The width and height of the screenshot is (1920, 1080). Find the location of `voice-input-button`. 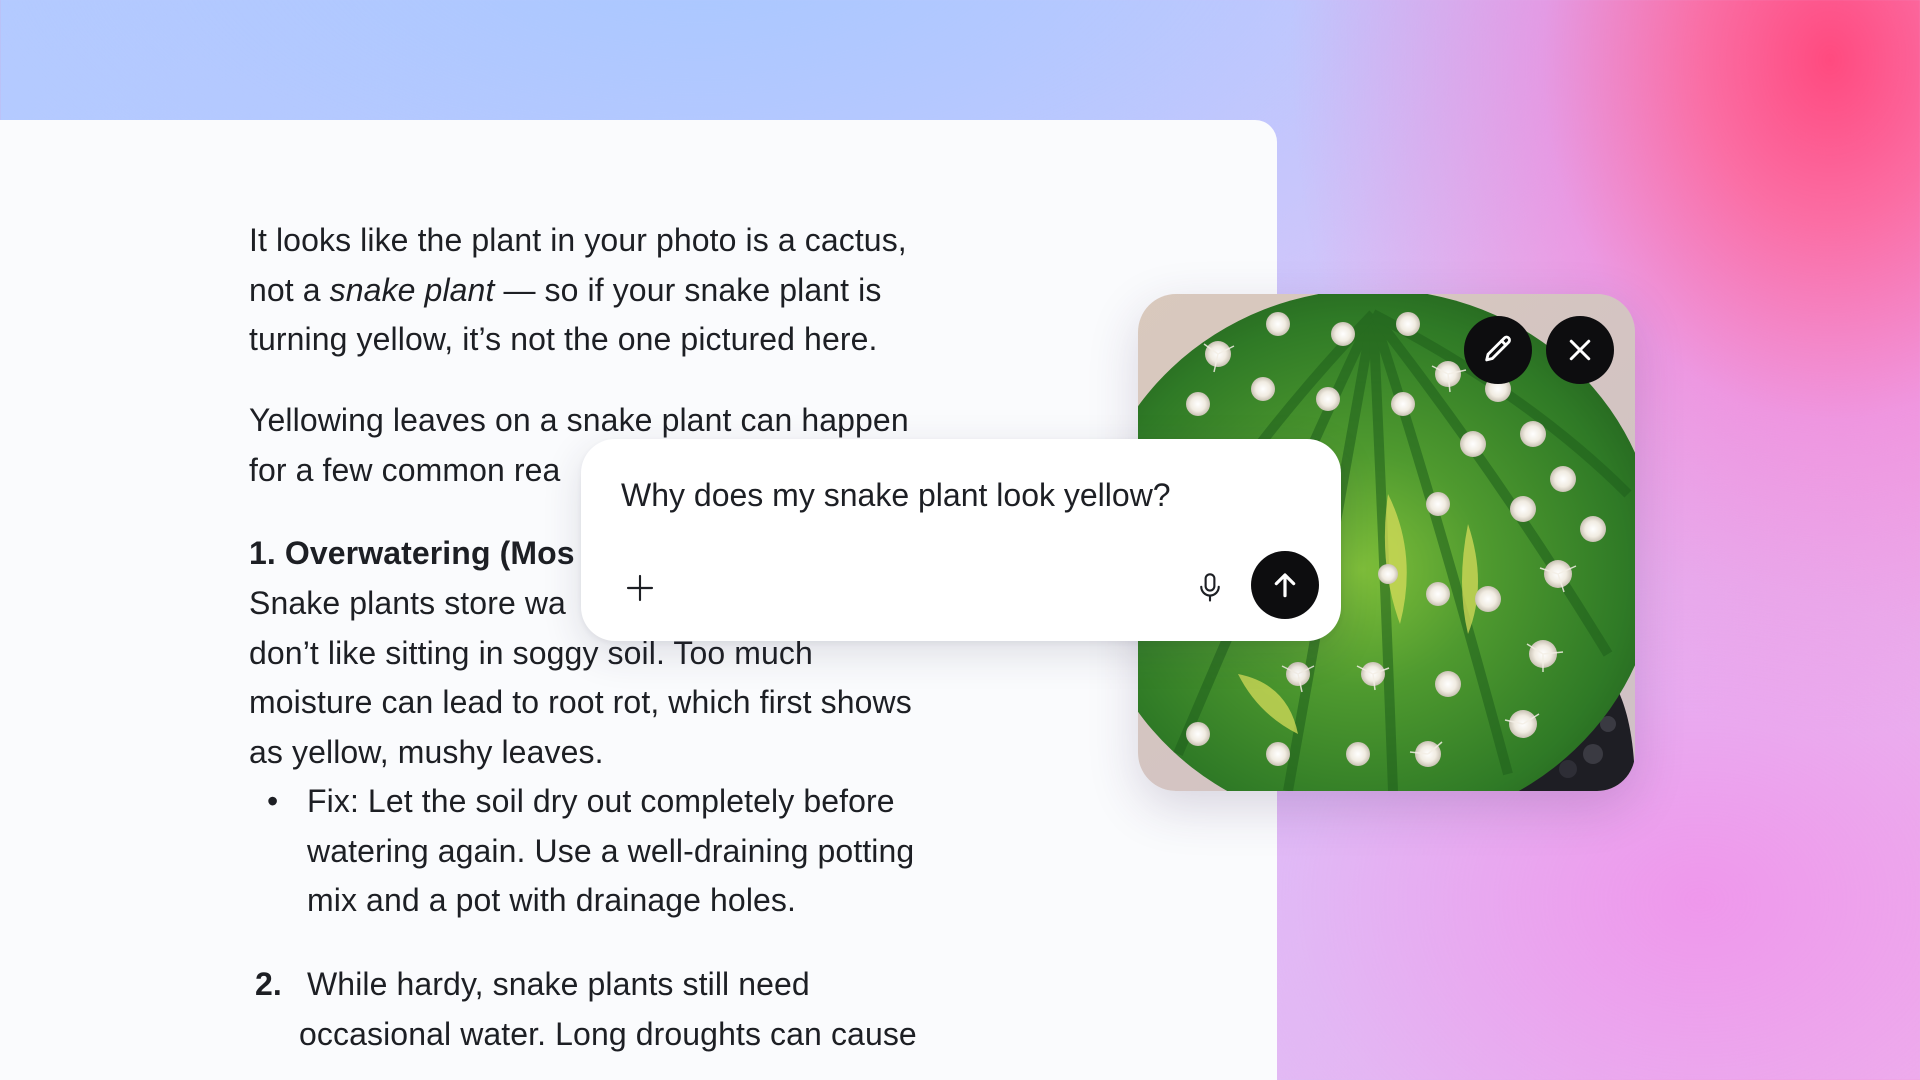

voice-input-button is located at coordinates (1210, 588).